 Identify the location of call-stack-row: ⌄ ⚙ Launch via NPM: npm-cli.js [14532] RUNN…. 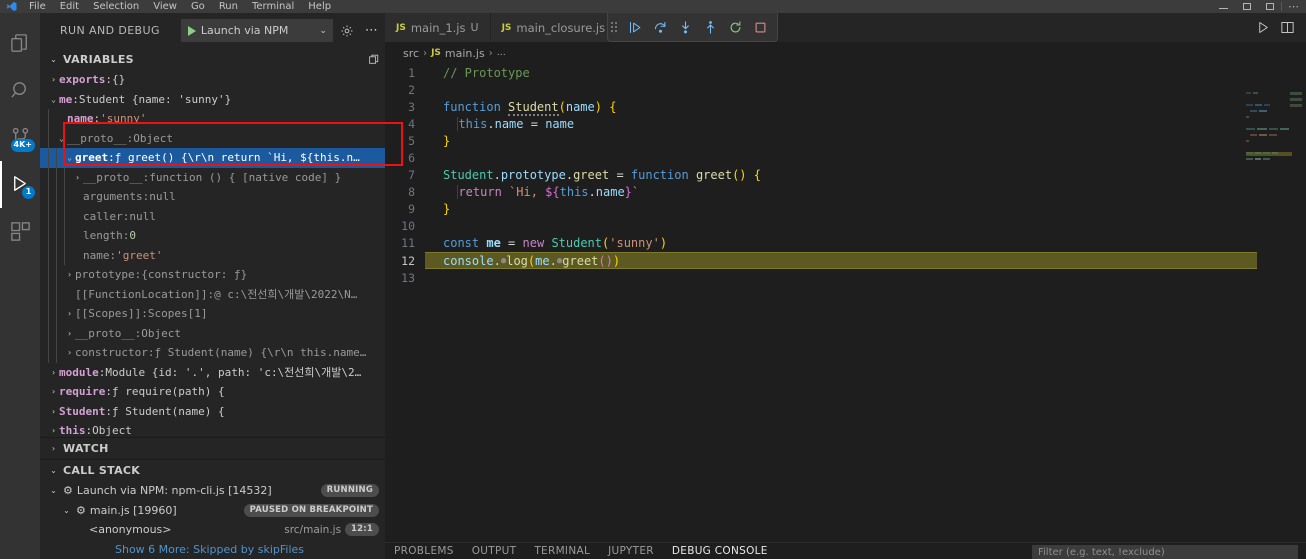
(212, 491).